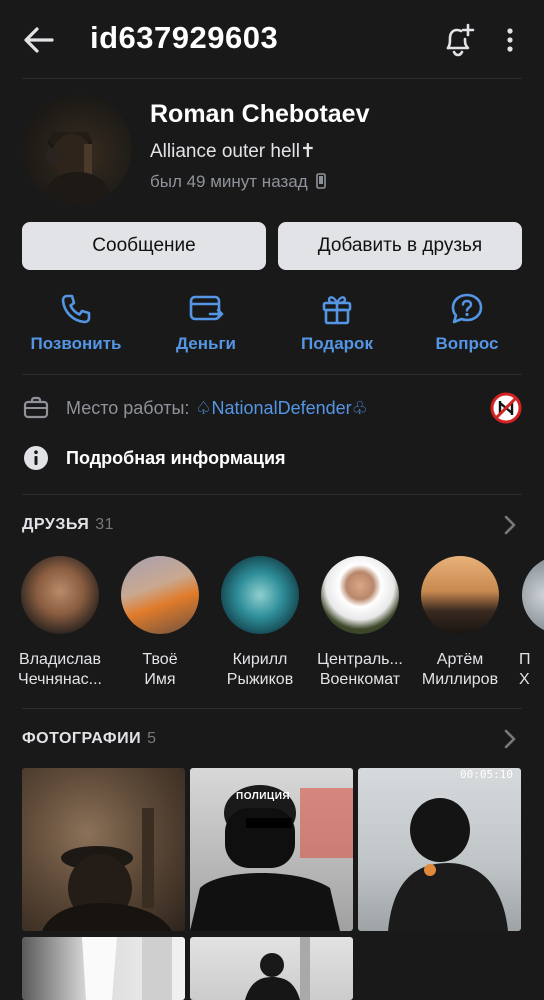 The image size is (544, 1000). What do you see at coordinates (82, 738) in the screenshot?
I see `photos-title: ФОТОГРАФИИ` at bounding box center [82, 738].